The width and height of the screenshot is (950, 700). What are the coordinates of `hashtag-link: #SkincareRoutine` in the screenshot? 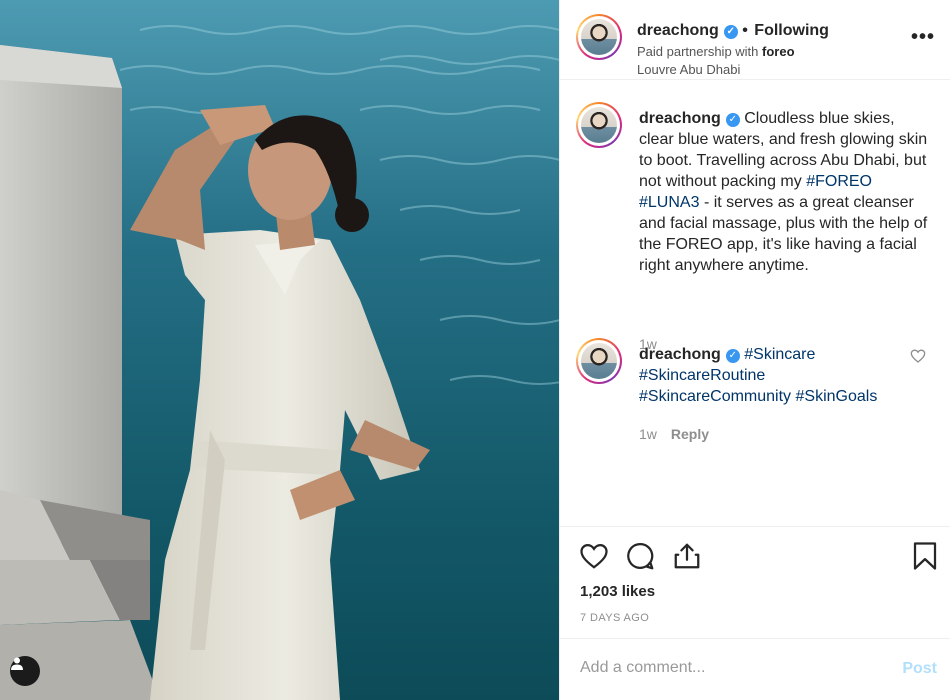 It's located at (702, 375).